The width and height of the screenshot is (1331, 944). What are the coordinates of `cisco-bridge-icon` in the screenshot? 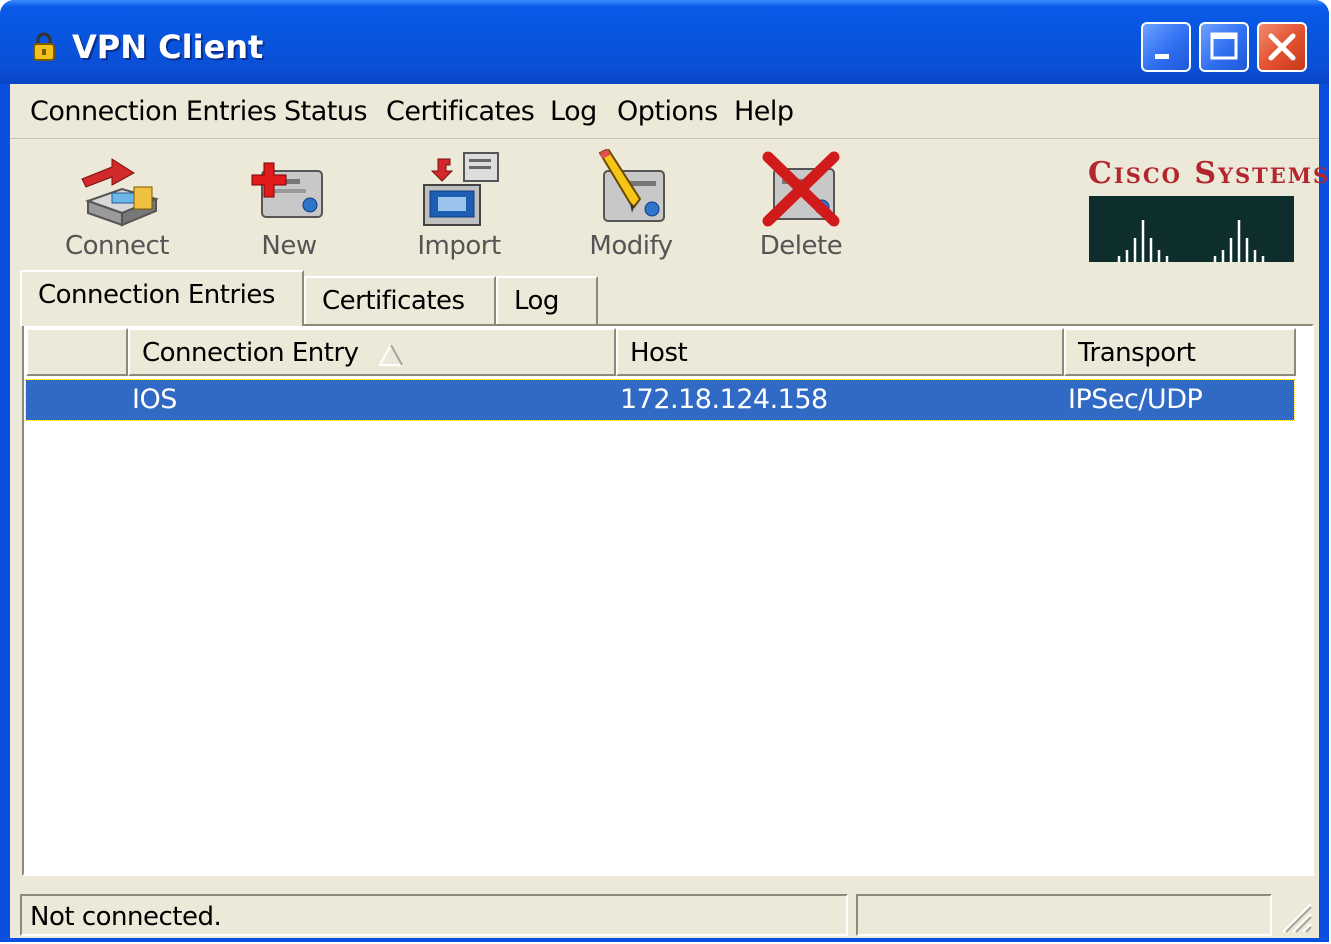 It's located at (1191, 229).